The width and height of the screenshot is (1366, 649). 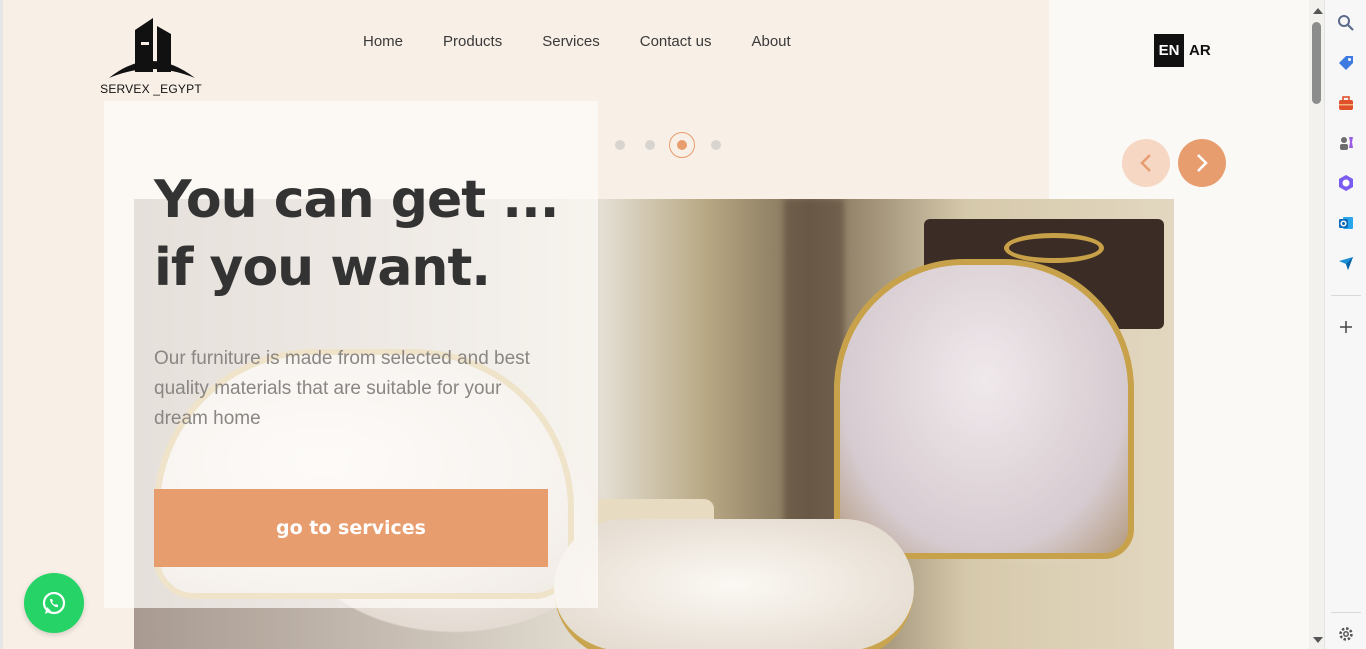 I want to click on go-to-services-button: go to services, so click(x=351, y=528).